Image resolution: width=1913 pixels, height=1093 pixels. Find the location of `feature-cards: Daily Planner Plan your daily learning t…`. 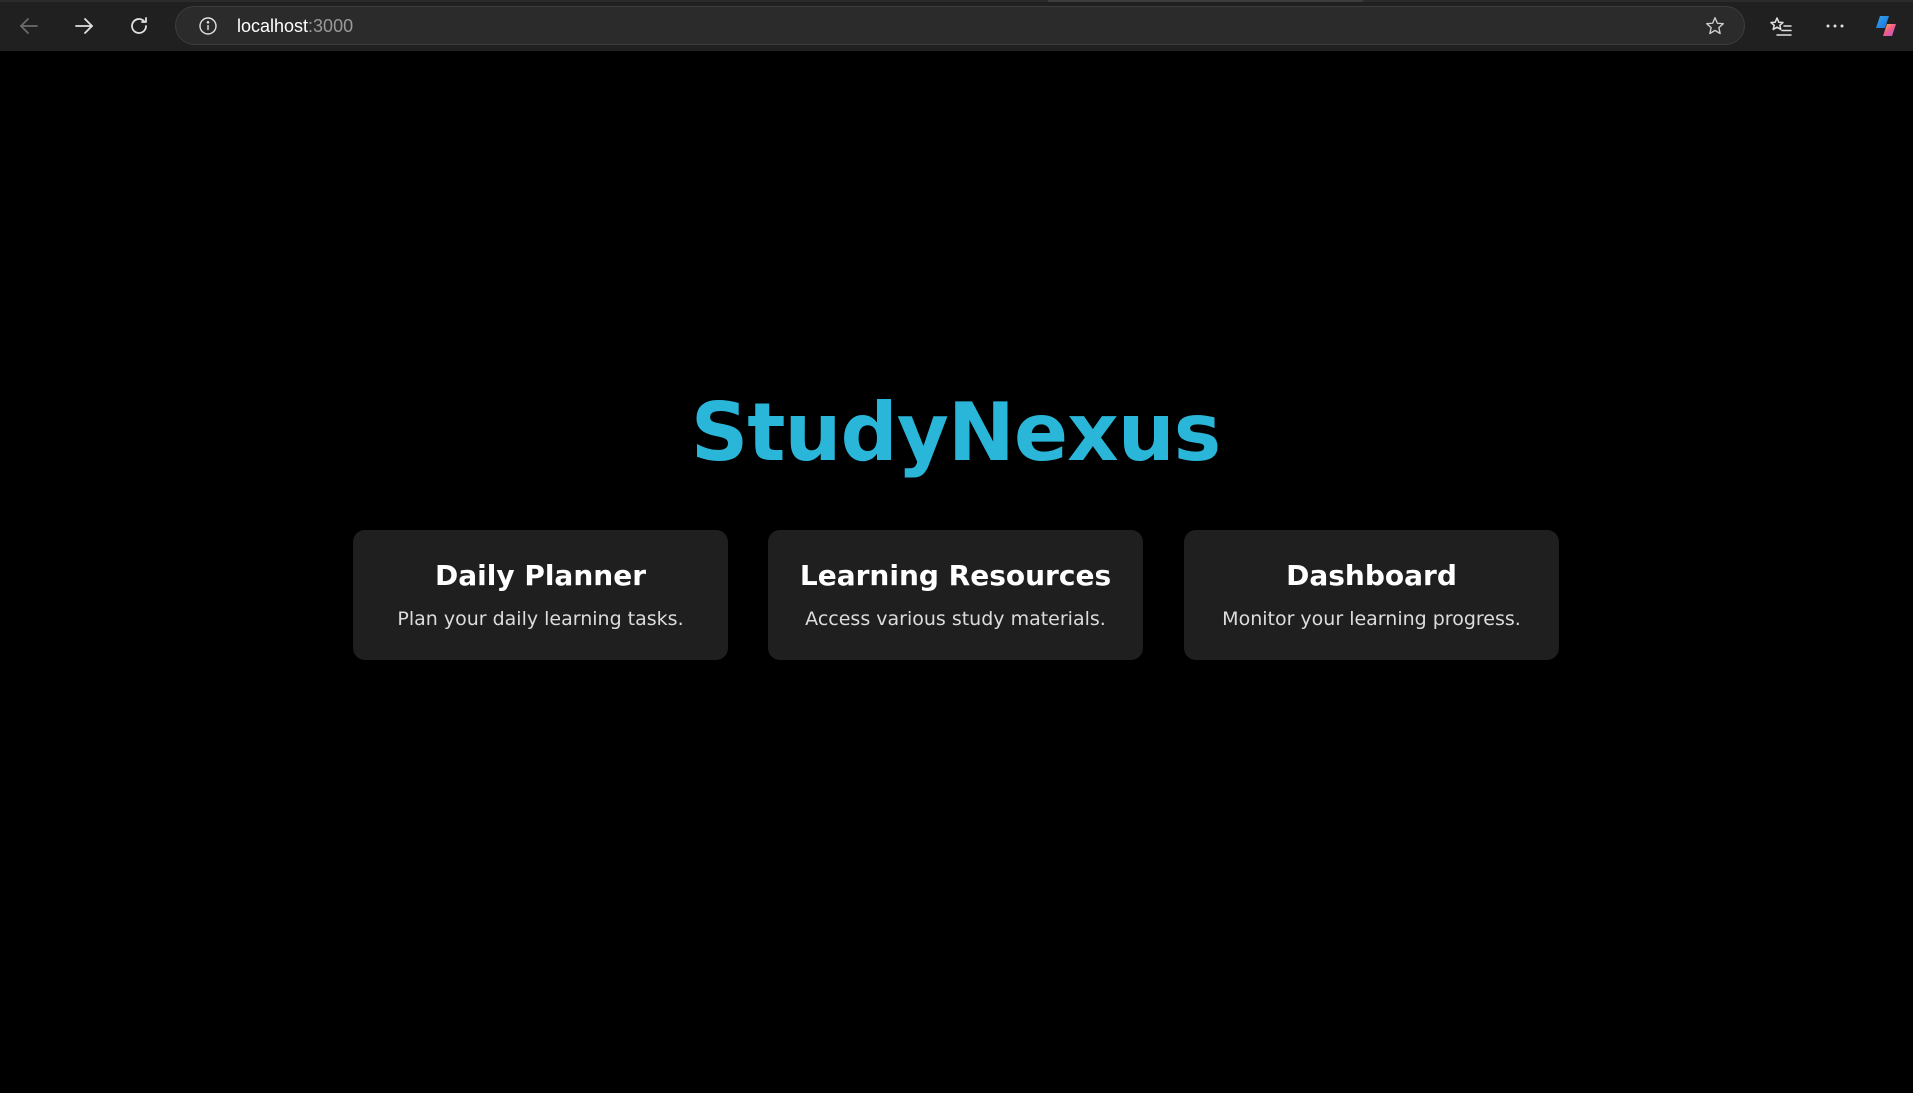

feature-cards: Daily Planner Plan your daily learning t… is located at coordinates (956, 595).